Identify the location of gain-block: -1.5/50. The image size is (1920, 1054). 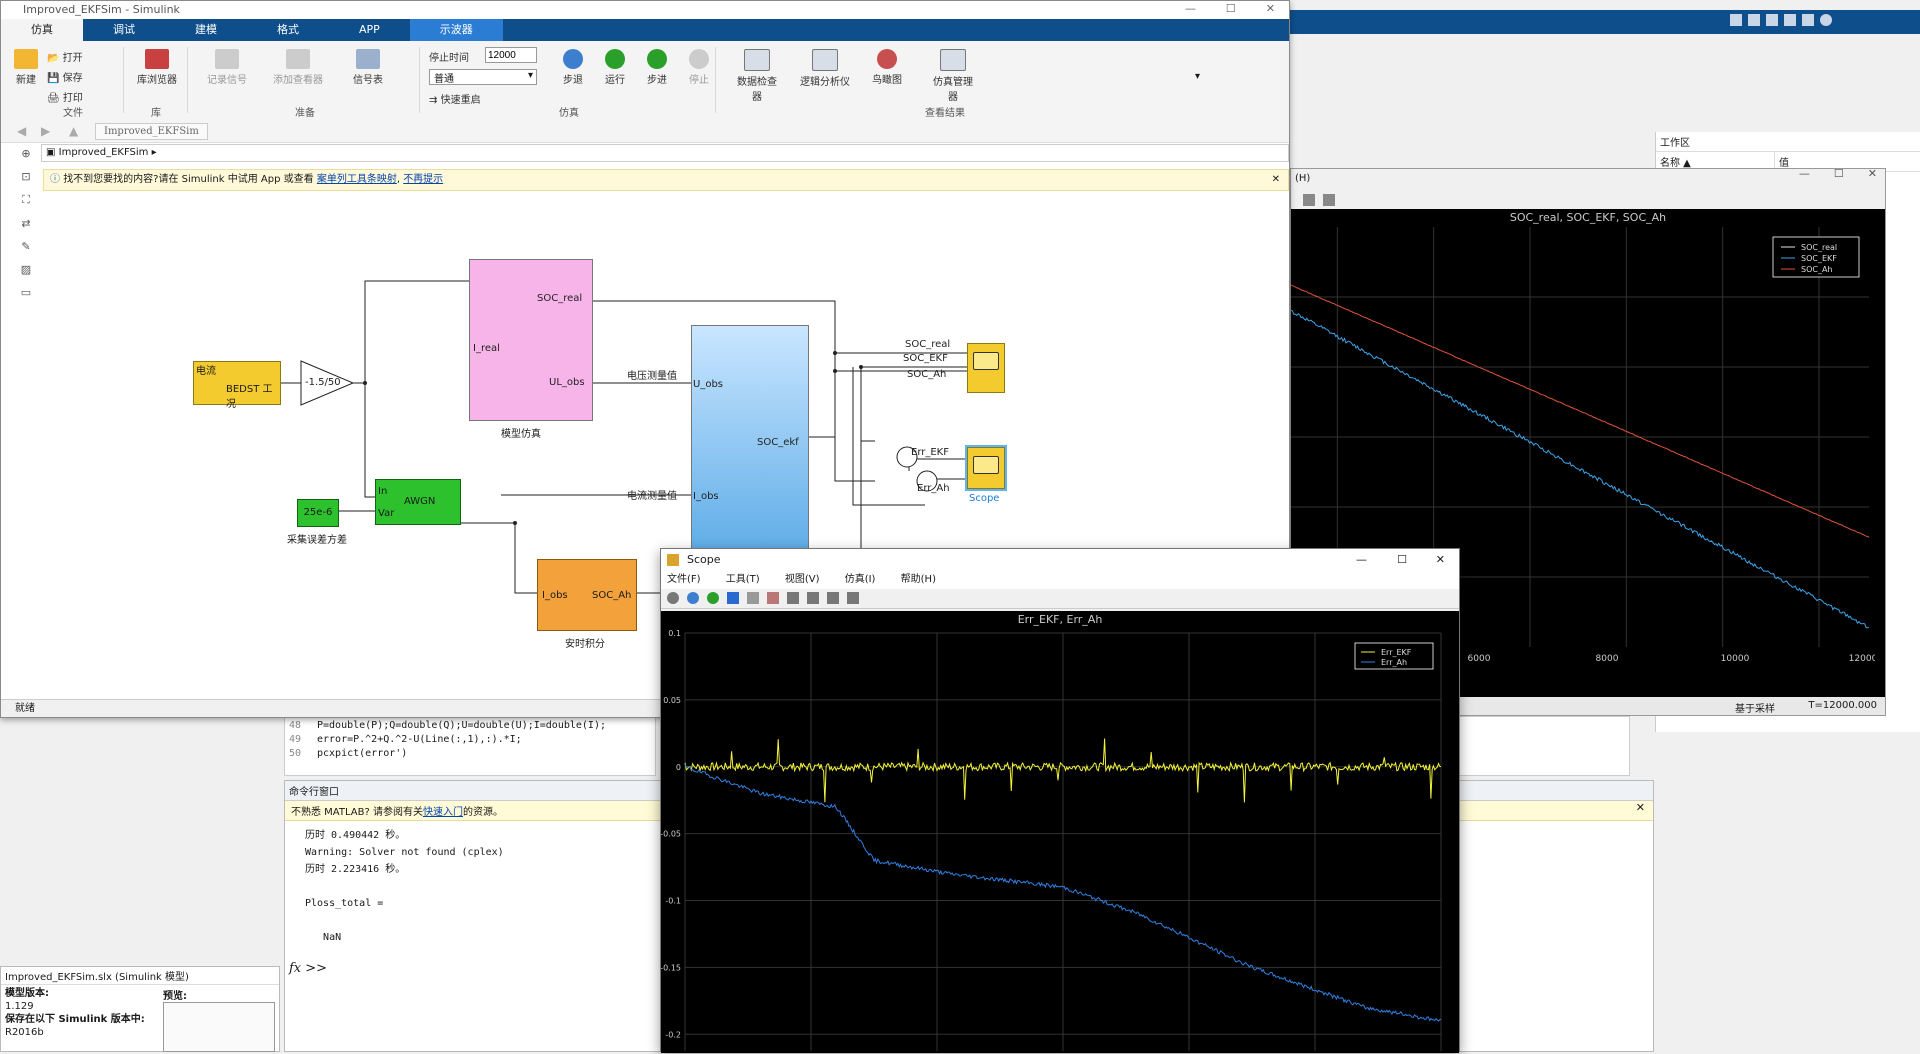
(323, 382).